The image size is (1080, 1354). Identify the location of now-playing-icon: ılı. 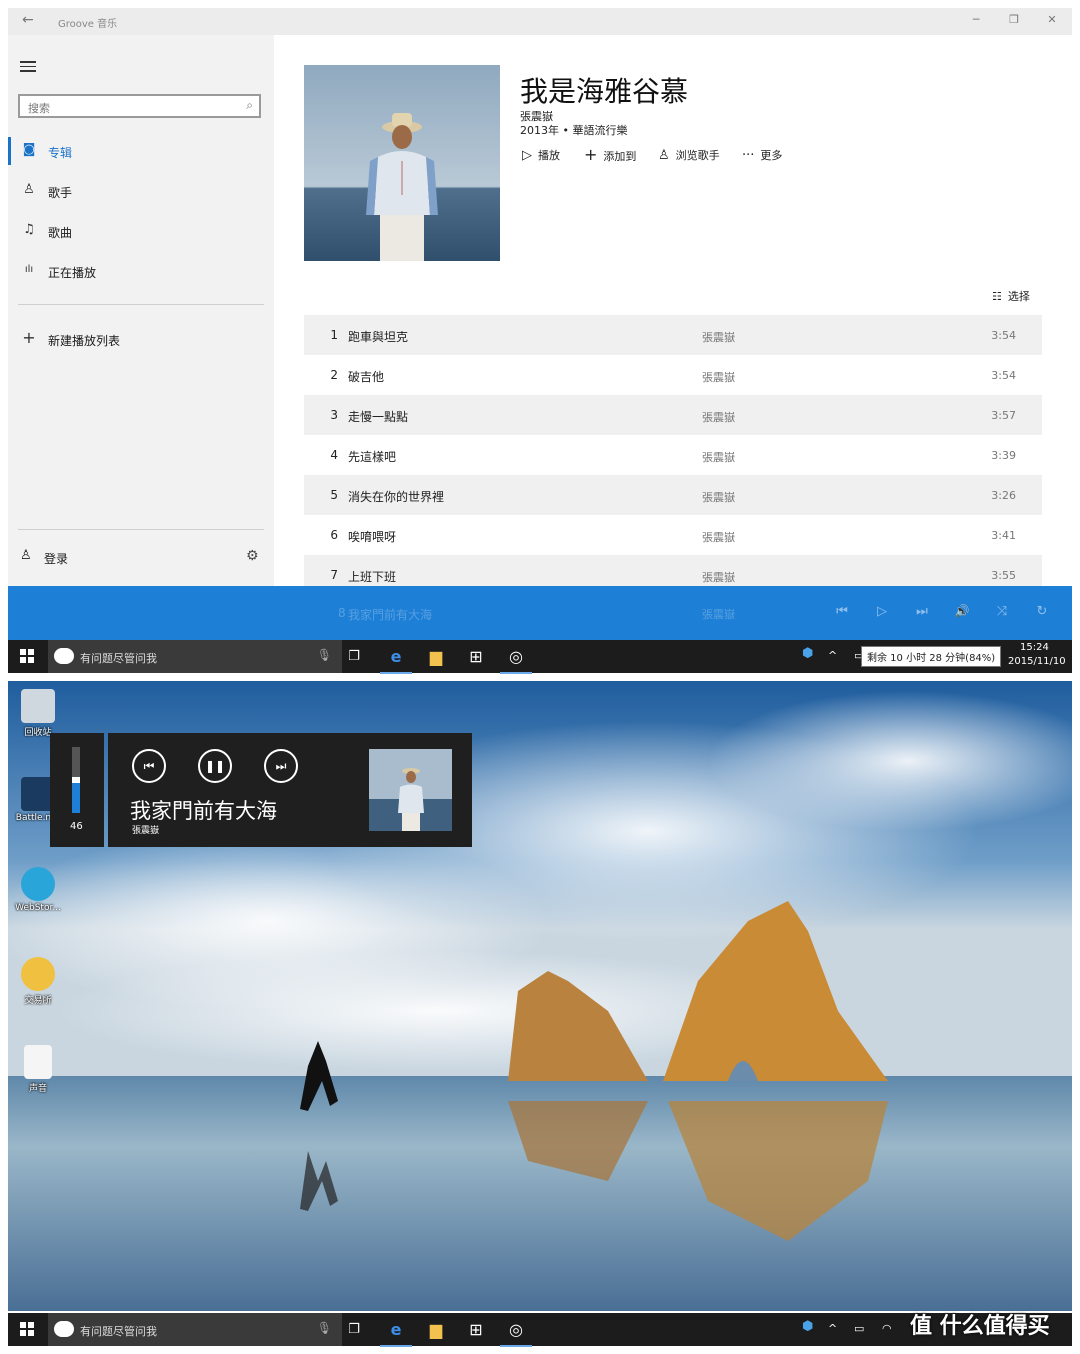
(29, 269).